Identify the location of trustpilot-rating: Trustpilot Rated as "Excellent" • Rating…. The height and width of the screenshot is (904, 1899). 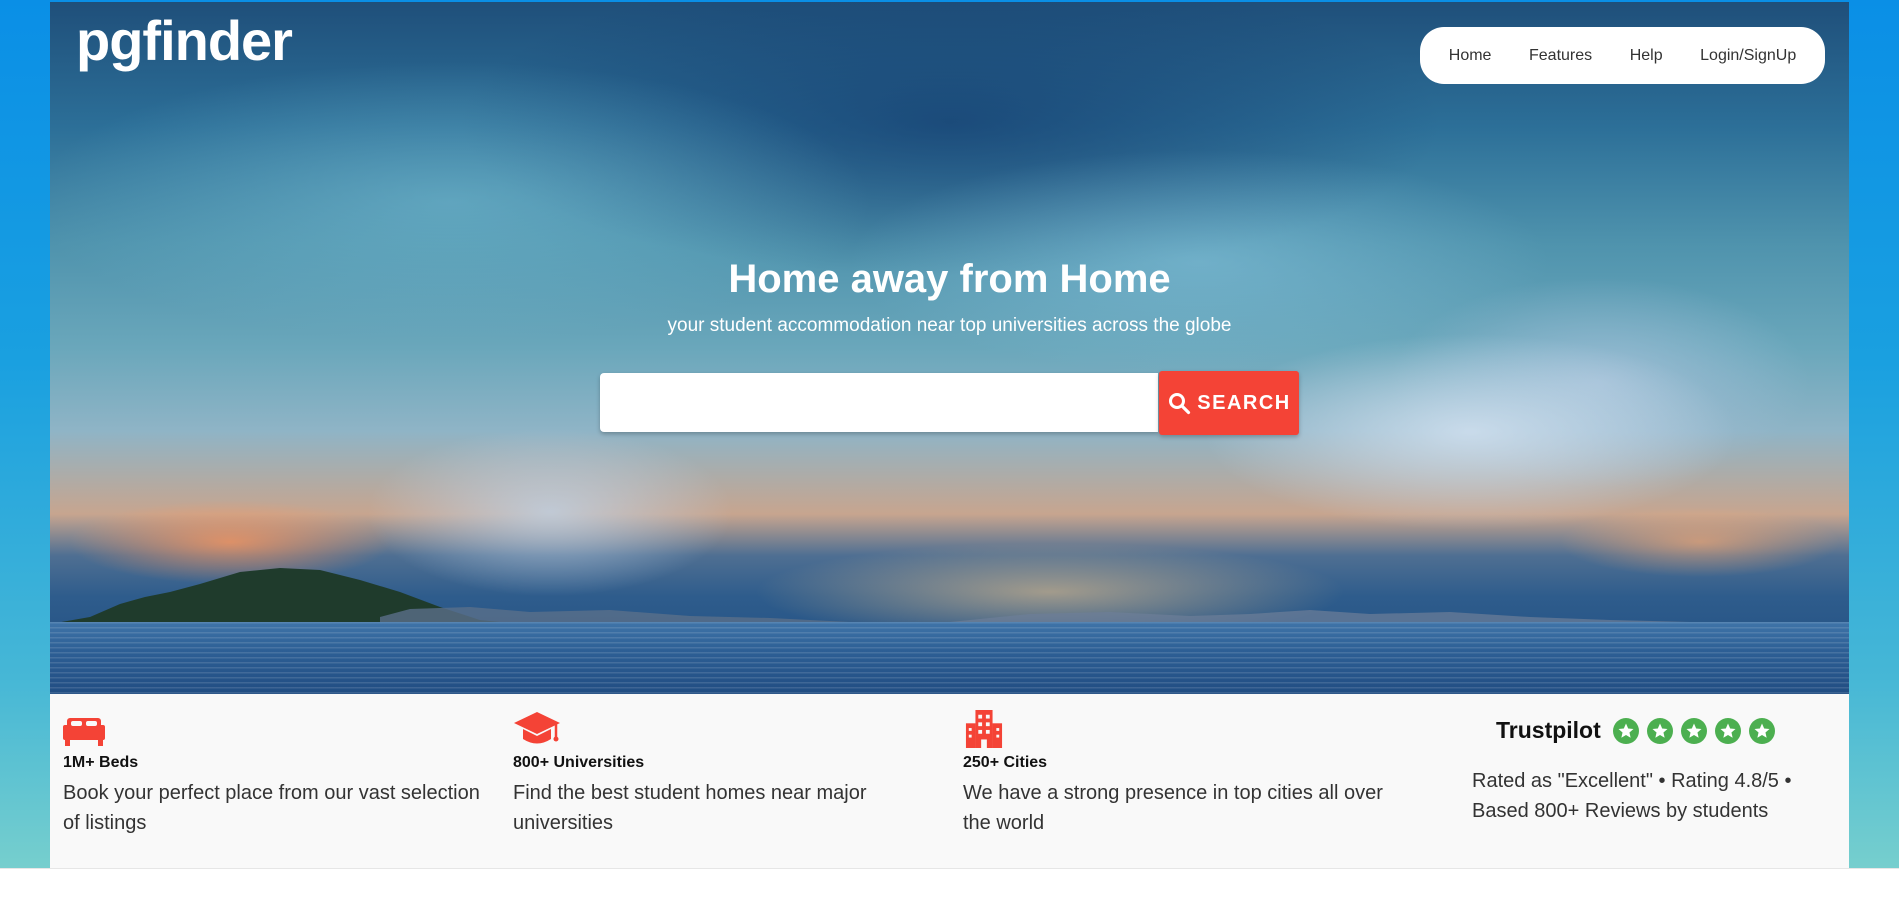
(1642, 771).